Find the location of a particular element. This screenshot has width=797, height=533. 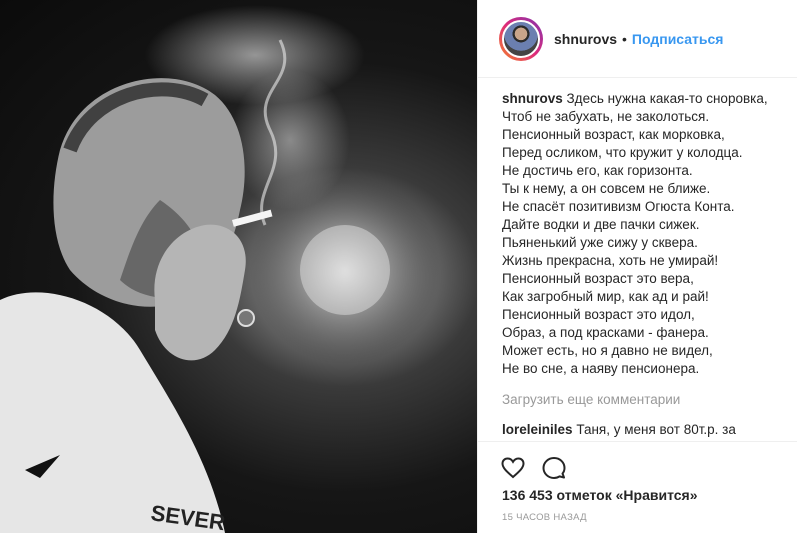

speech-bubble-icon is located at coordinates (554, 468).